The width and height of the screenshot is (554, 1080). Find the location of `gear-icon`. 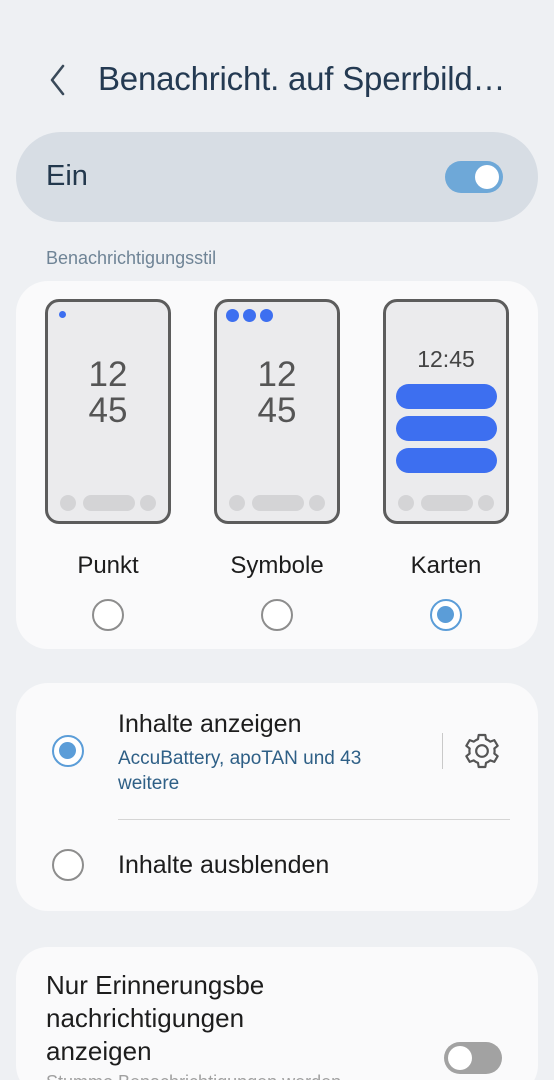

gear-icon is located at coordinates (482, 751).